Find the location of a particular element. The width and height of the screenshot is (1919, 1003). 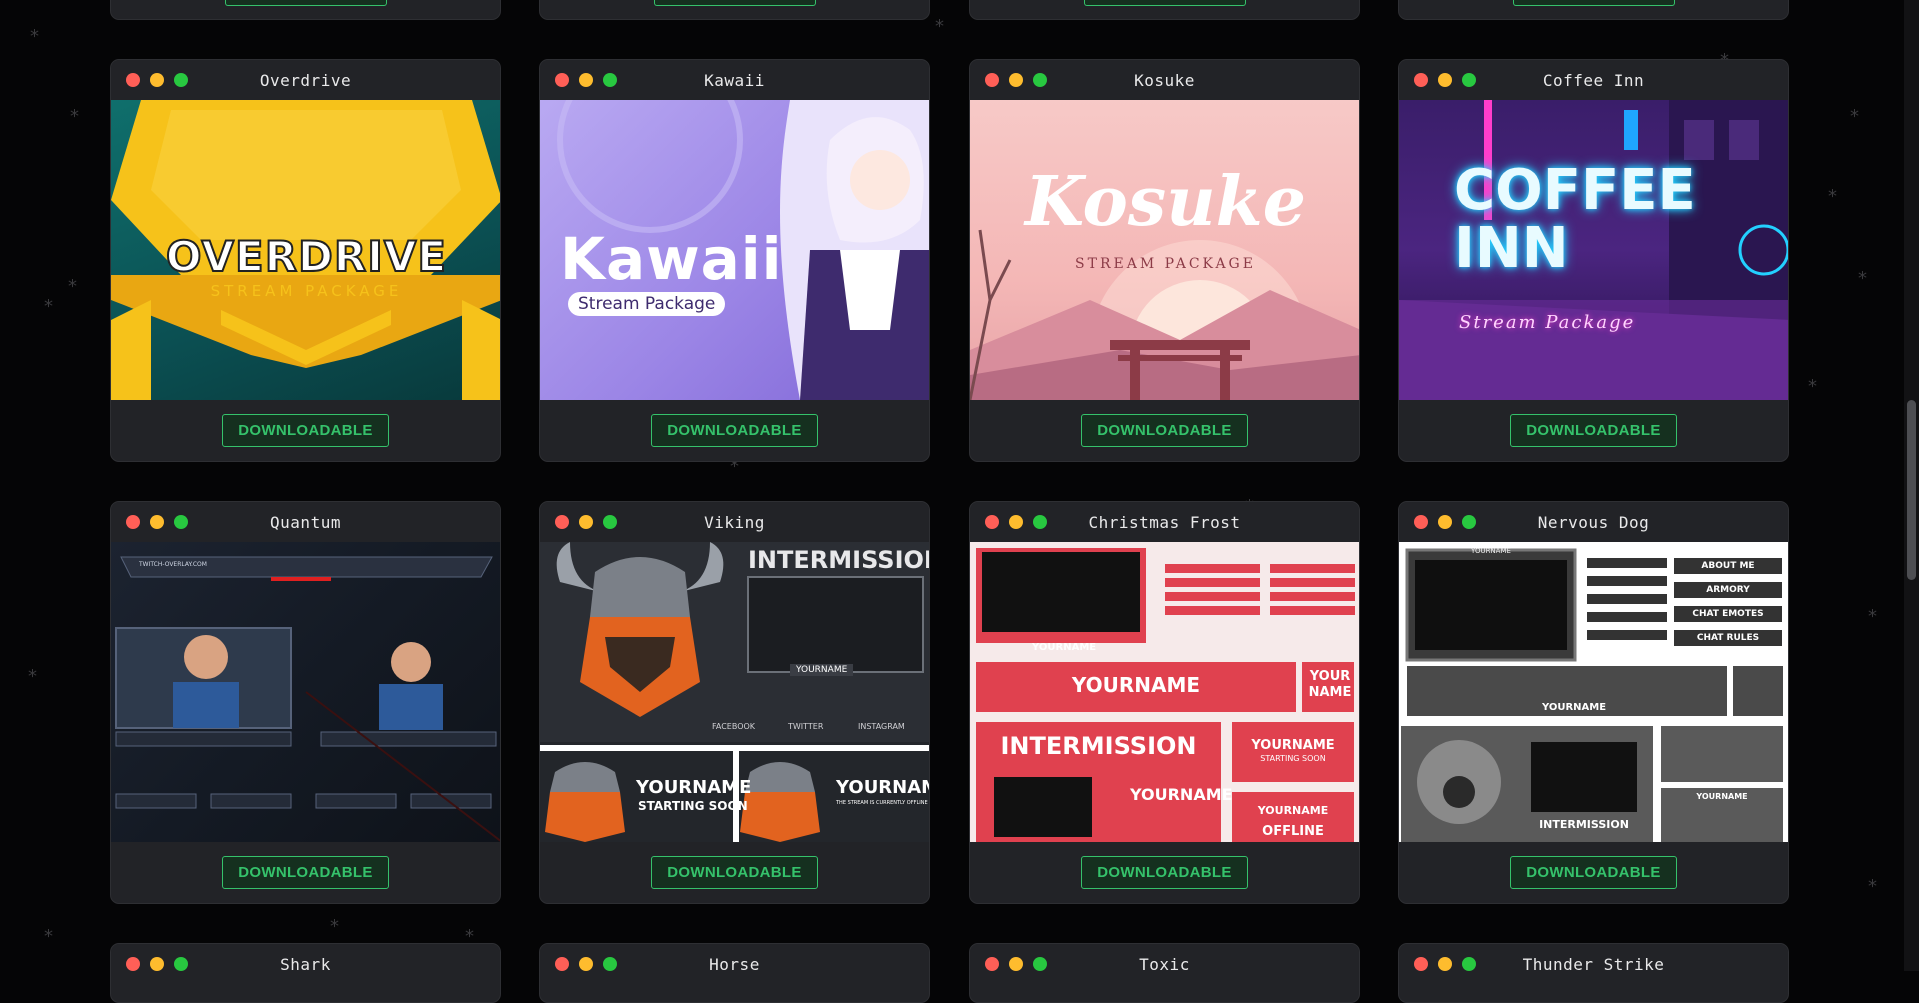

thumb-heading-line1: COFFEE is located at coordinates (1575, 190).